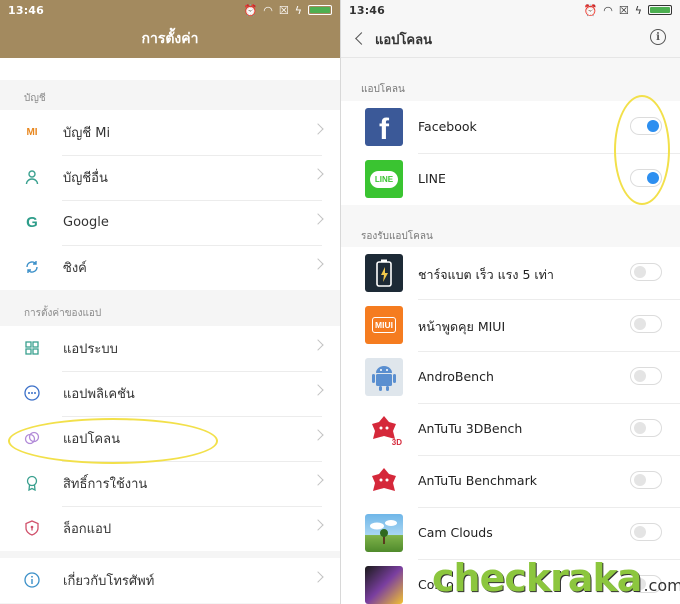  I want to click on info-icon: i, so click(658, 37).